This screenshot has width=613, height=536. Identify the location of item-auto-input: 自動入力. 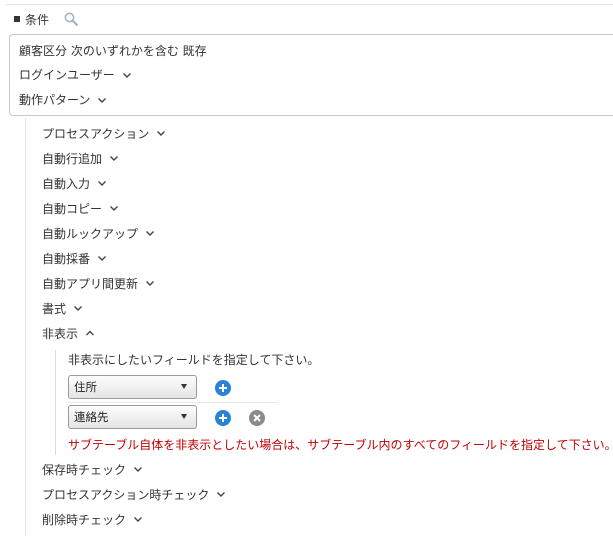
(75, 183).